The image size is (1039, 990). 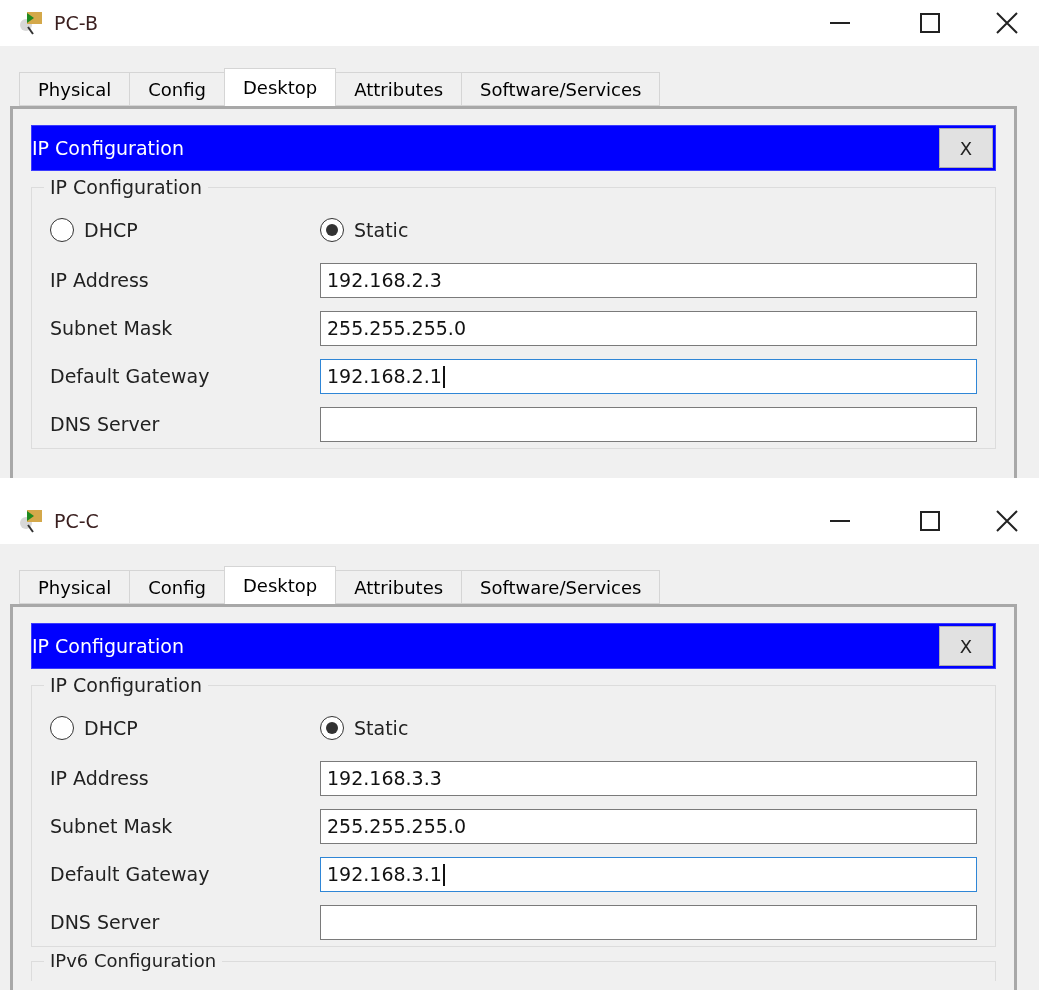 I want to click on window-title: PC-C, so click(x=76, y=521).